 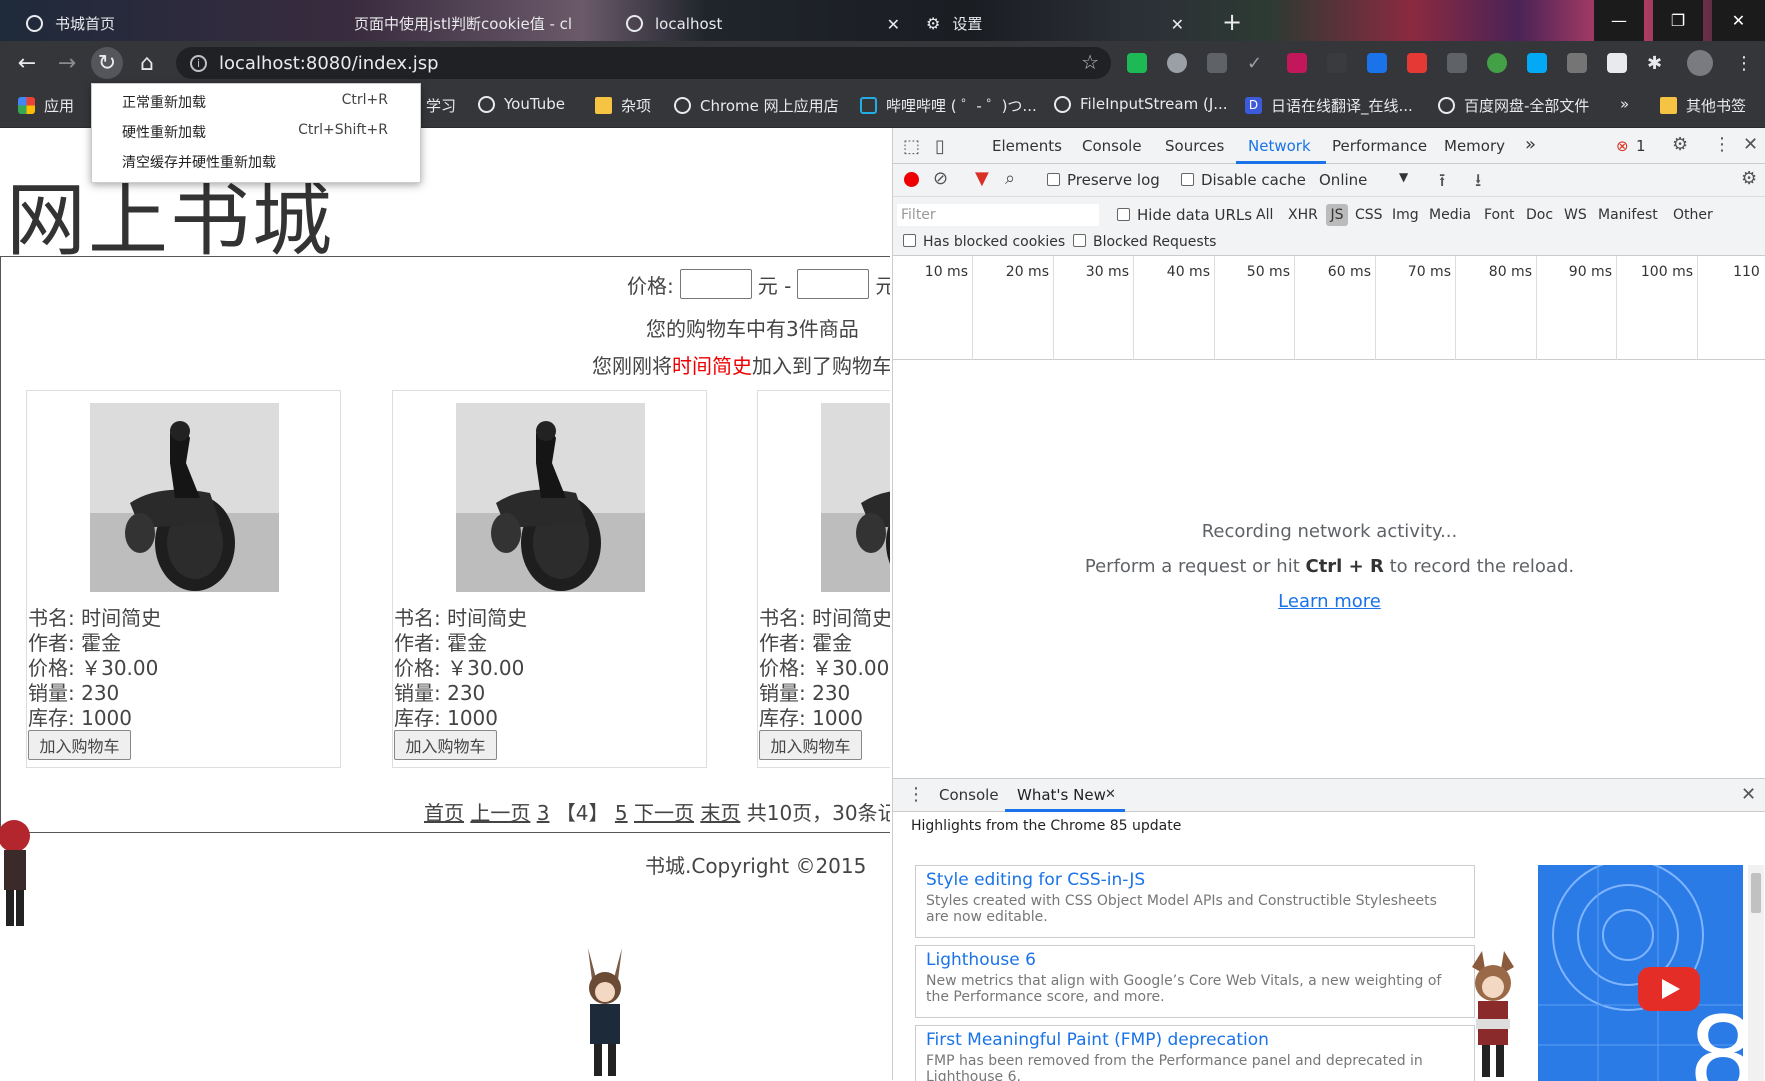 I want to click on bookmark-youtube: YouTube, so click(x=521, y=104).